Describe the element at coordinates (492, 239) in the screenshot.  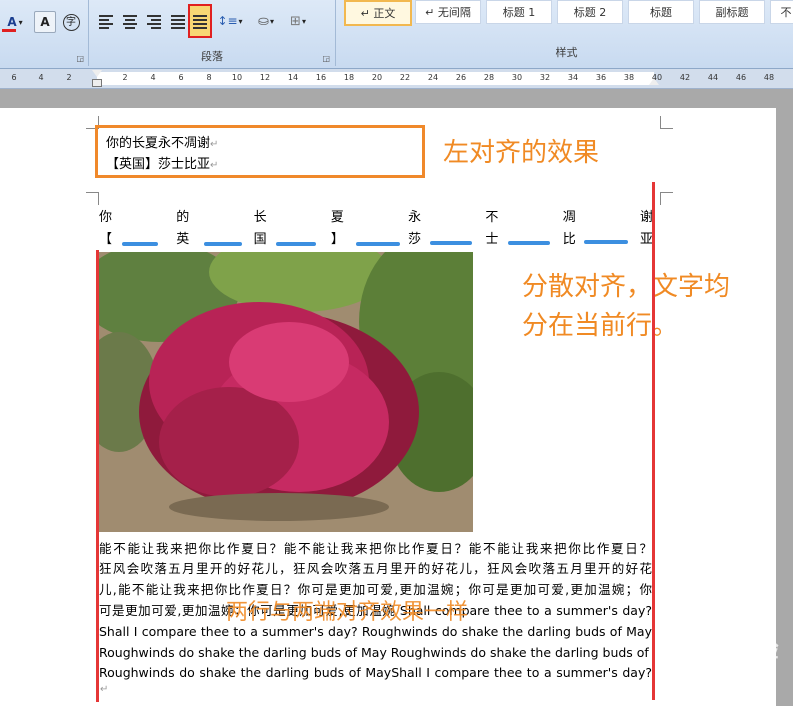
I see `char: 士` at that location.